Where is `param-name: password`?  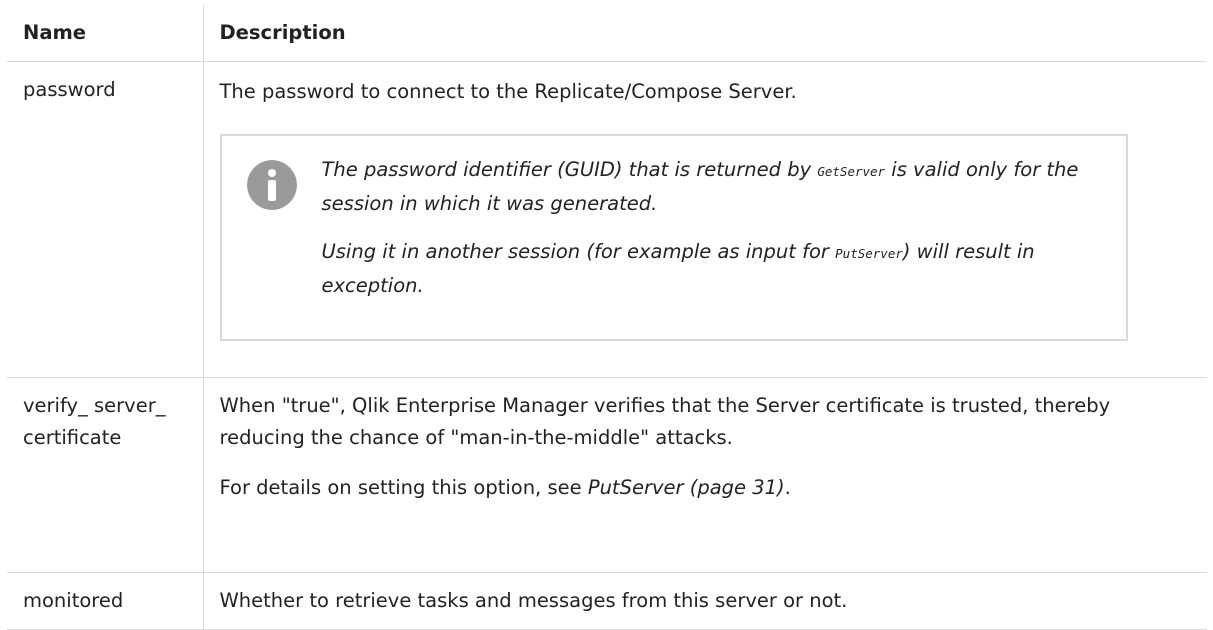
param-name: password is located at coordinates (105, 219).